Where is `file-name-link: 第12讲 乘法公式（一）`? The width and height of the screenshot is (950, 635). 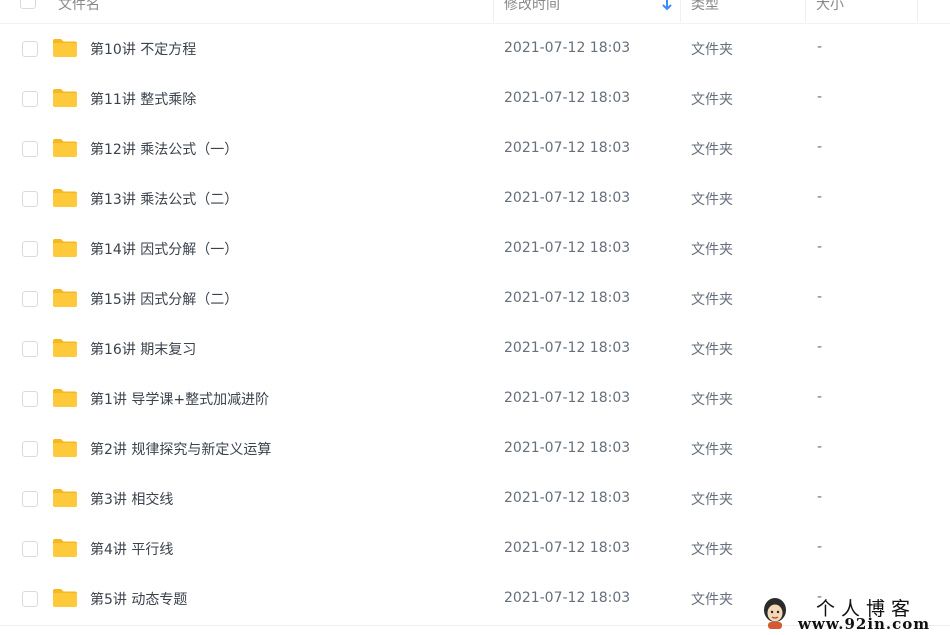 file-name-link: 第12讲 乘法公式（一） is located at coordinates (164, 149).